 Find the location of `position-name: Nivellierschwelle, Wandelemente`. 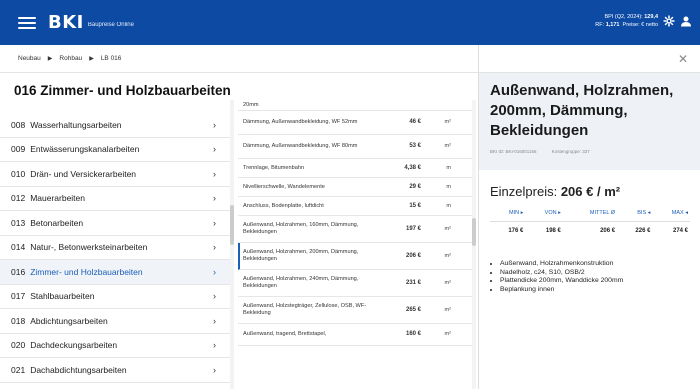

position-name: Nivellierschwelle, Wandelemente is located at coordinates (284, 186).